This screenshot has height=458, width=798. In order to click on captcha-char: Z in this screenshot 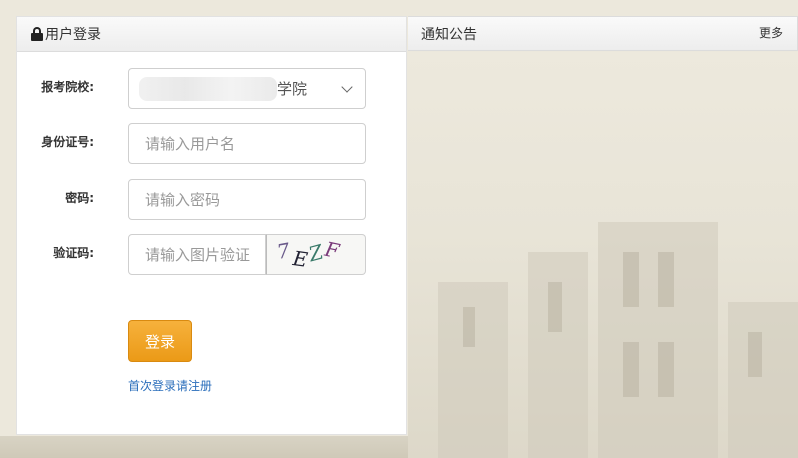, I will do `click(316, 253)`.